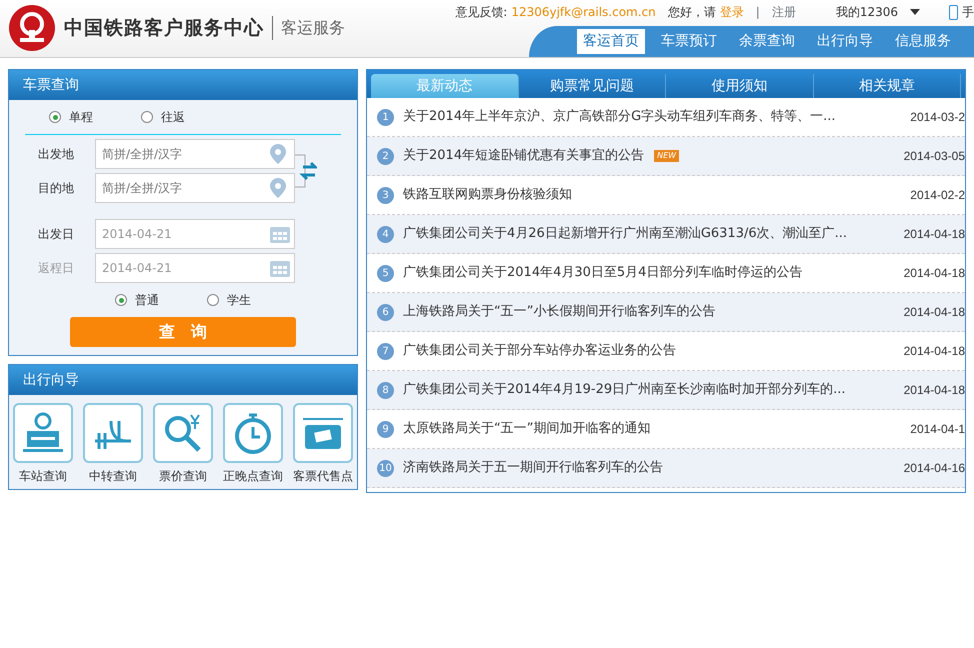  I want to click on guide-label: 中转查询, so click(113, 476).